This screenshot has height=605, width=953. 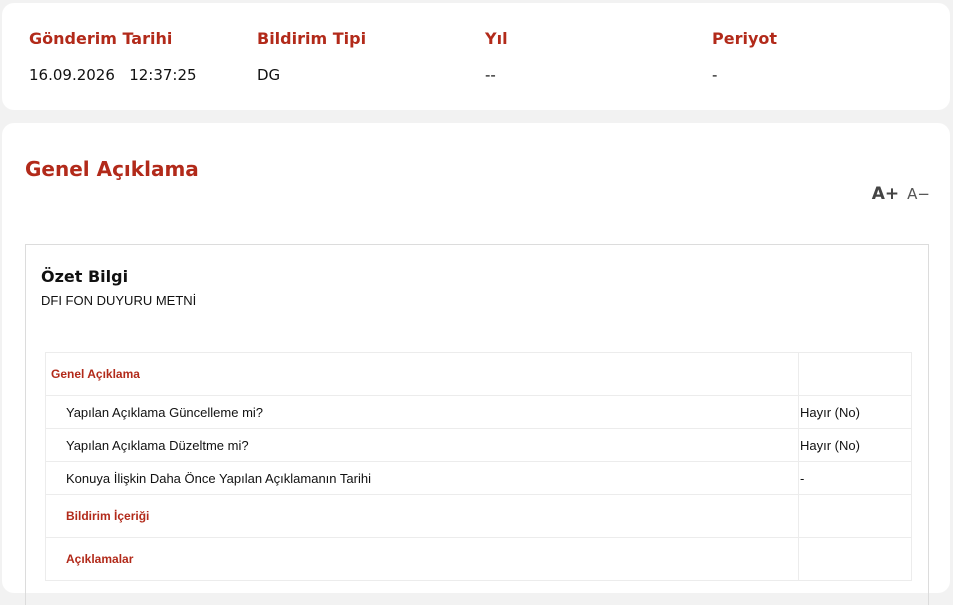 What do you see at coordinates (422, 412) in the screenshot?
I see `row-label: Yapılan Açıklama Güncelleme mi?` at bounding box center [422, 412].